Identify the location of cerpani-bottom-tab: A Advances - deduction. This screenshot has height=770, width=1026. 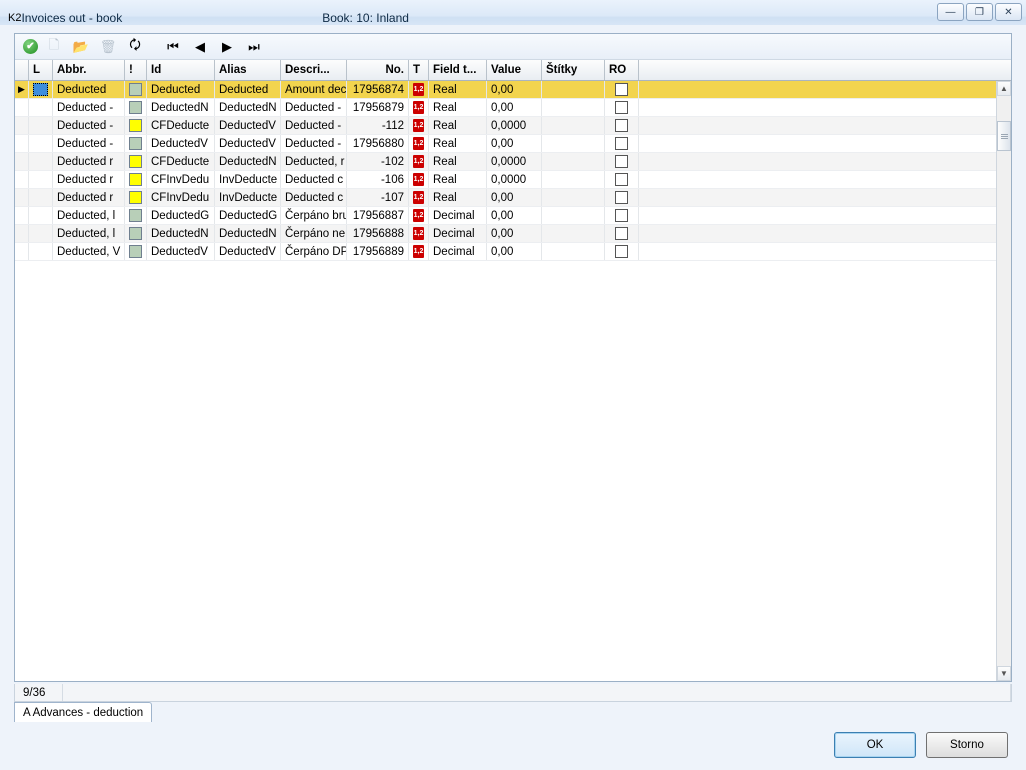
(83, 712).